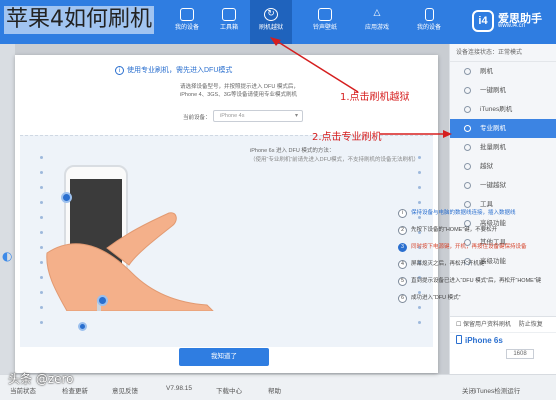  Describe the element at coordinates (429, 22) in the screenshot. I see `nav-item-my-devices: 我的设备` at that location.